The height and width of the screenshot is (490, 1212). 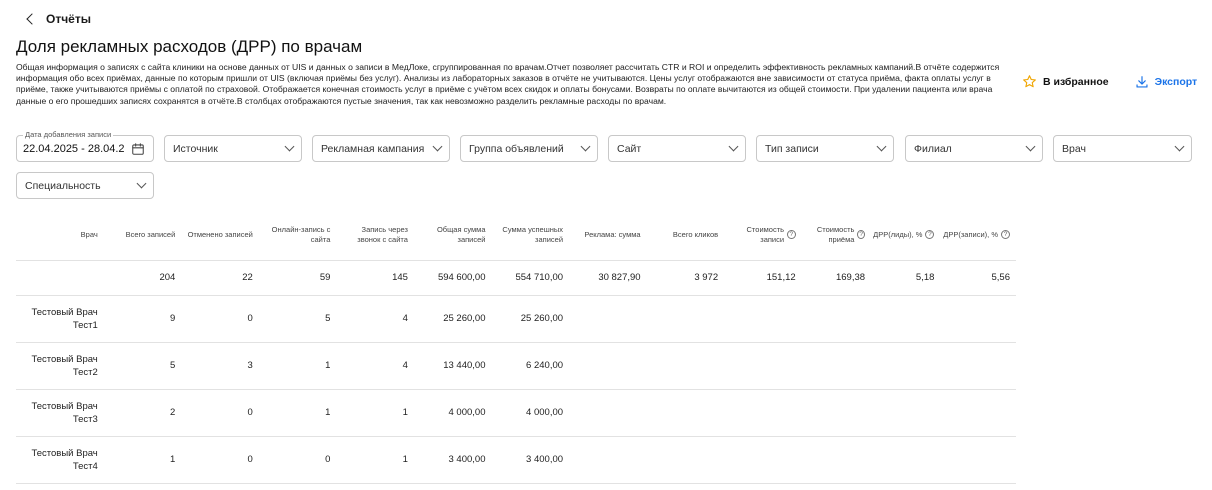 I want to click on col-header-call: Запись через звонок с сайта, so click(x=375, y=235).